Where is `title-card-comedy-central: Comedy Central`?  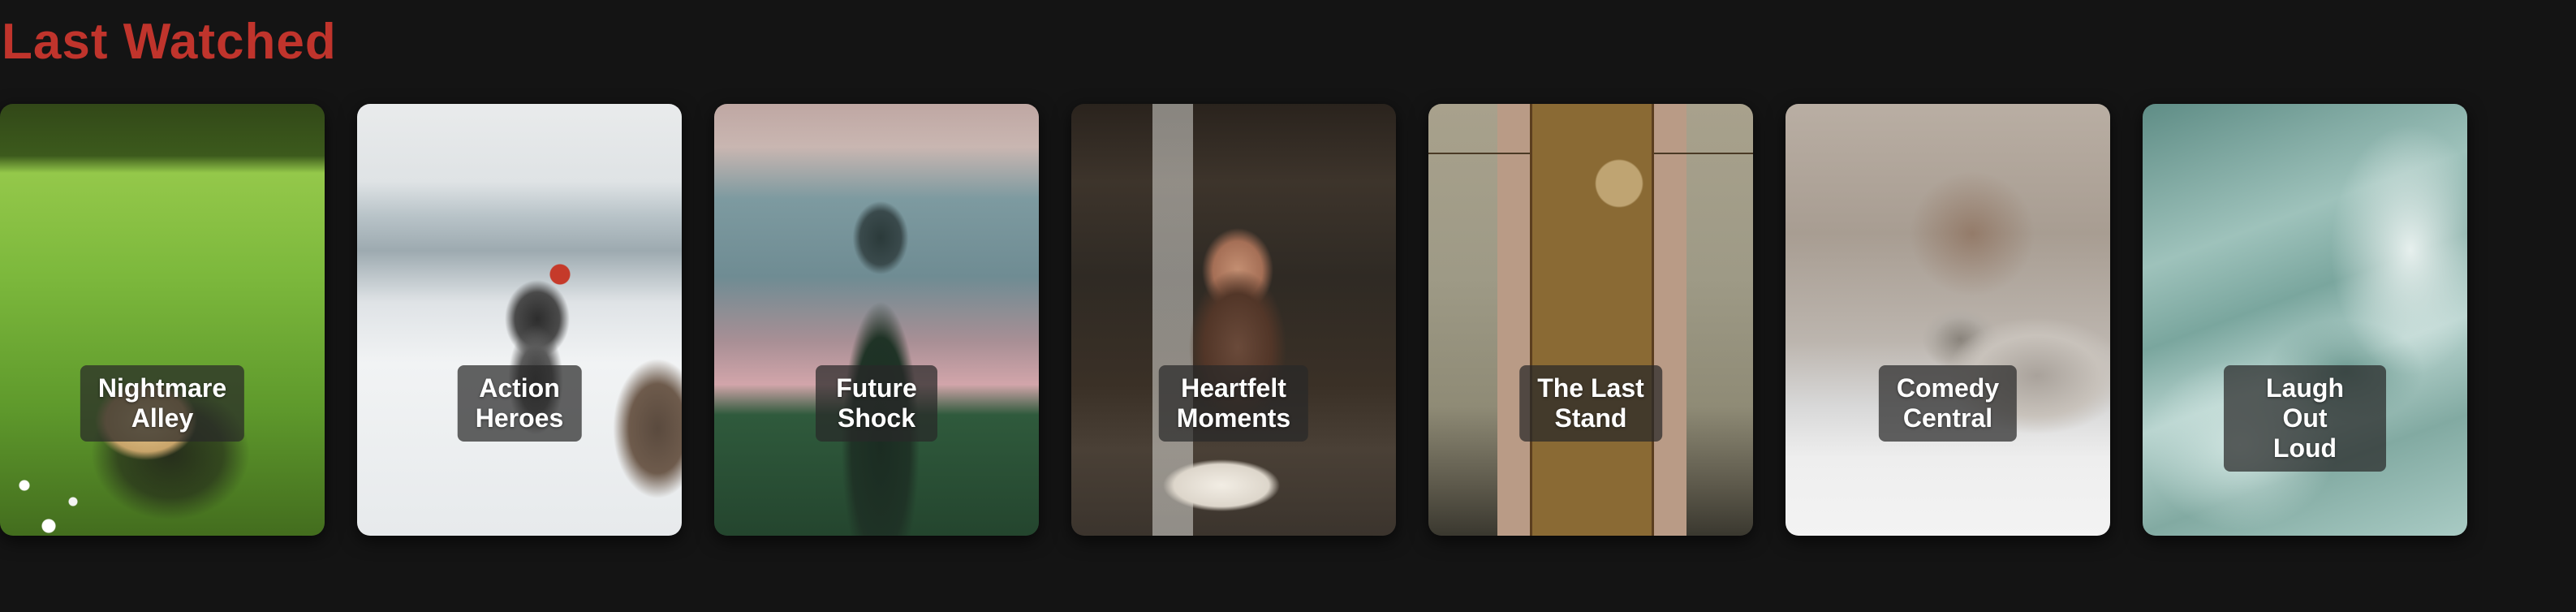 title-card-comedy-central: Comedy Central is located at coordinates (1948, 320).